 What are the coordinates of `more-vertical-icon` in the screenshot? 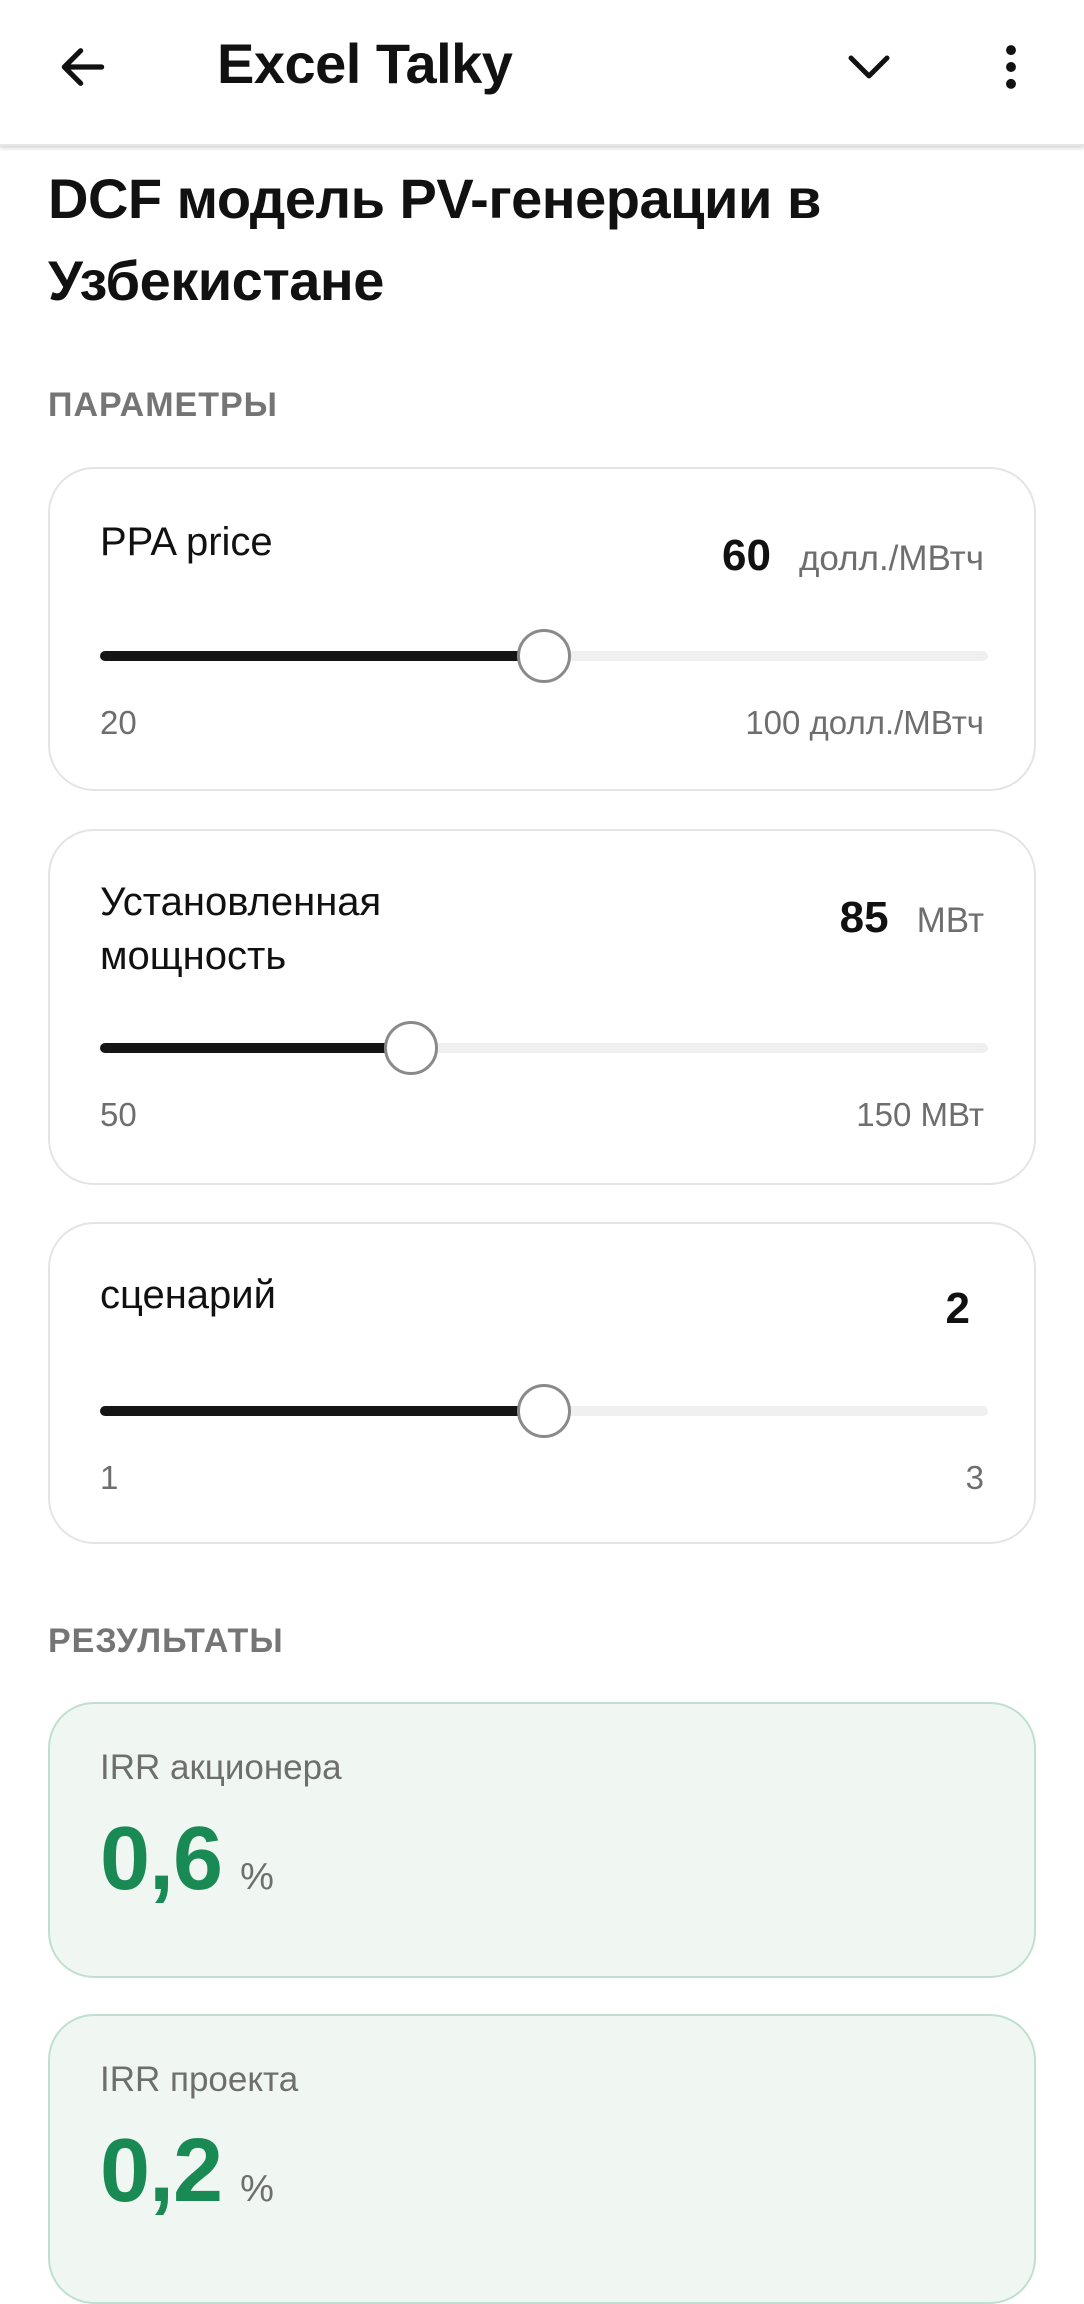 It's located at (1011, 67).